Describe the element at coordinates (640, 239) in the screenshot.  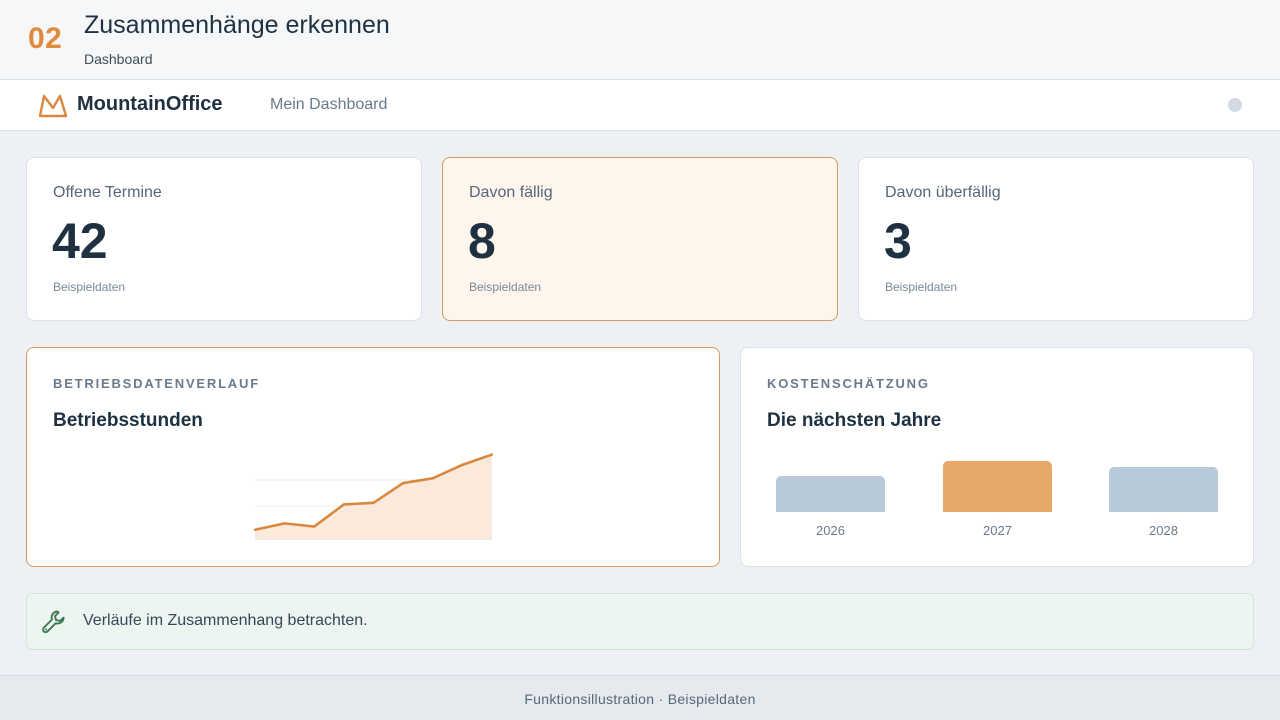
I see `kpi-card-due: Davon fällig 8 Beispieldaten` at that location.